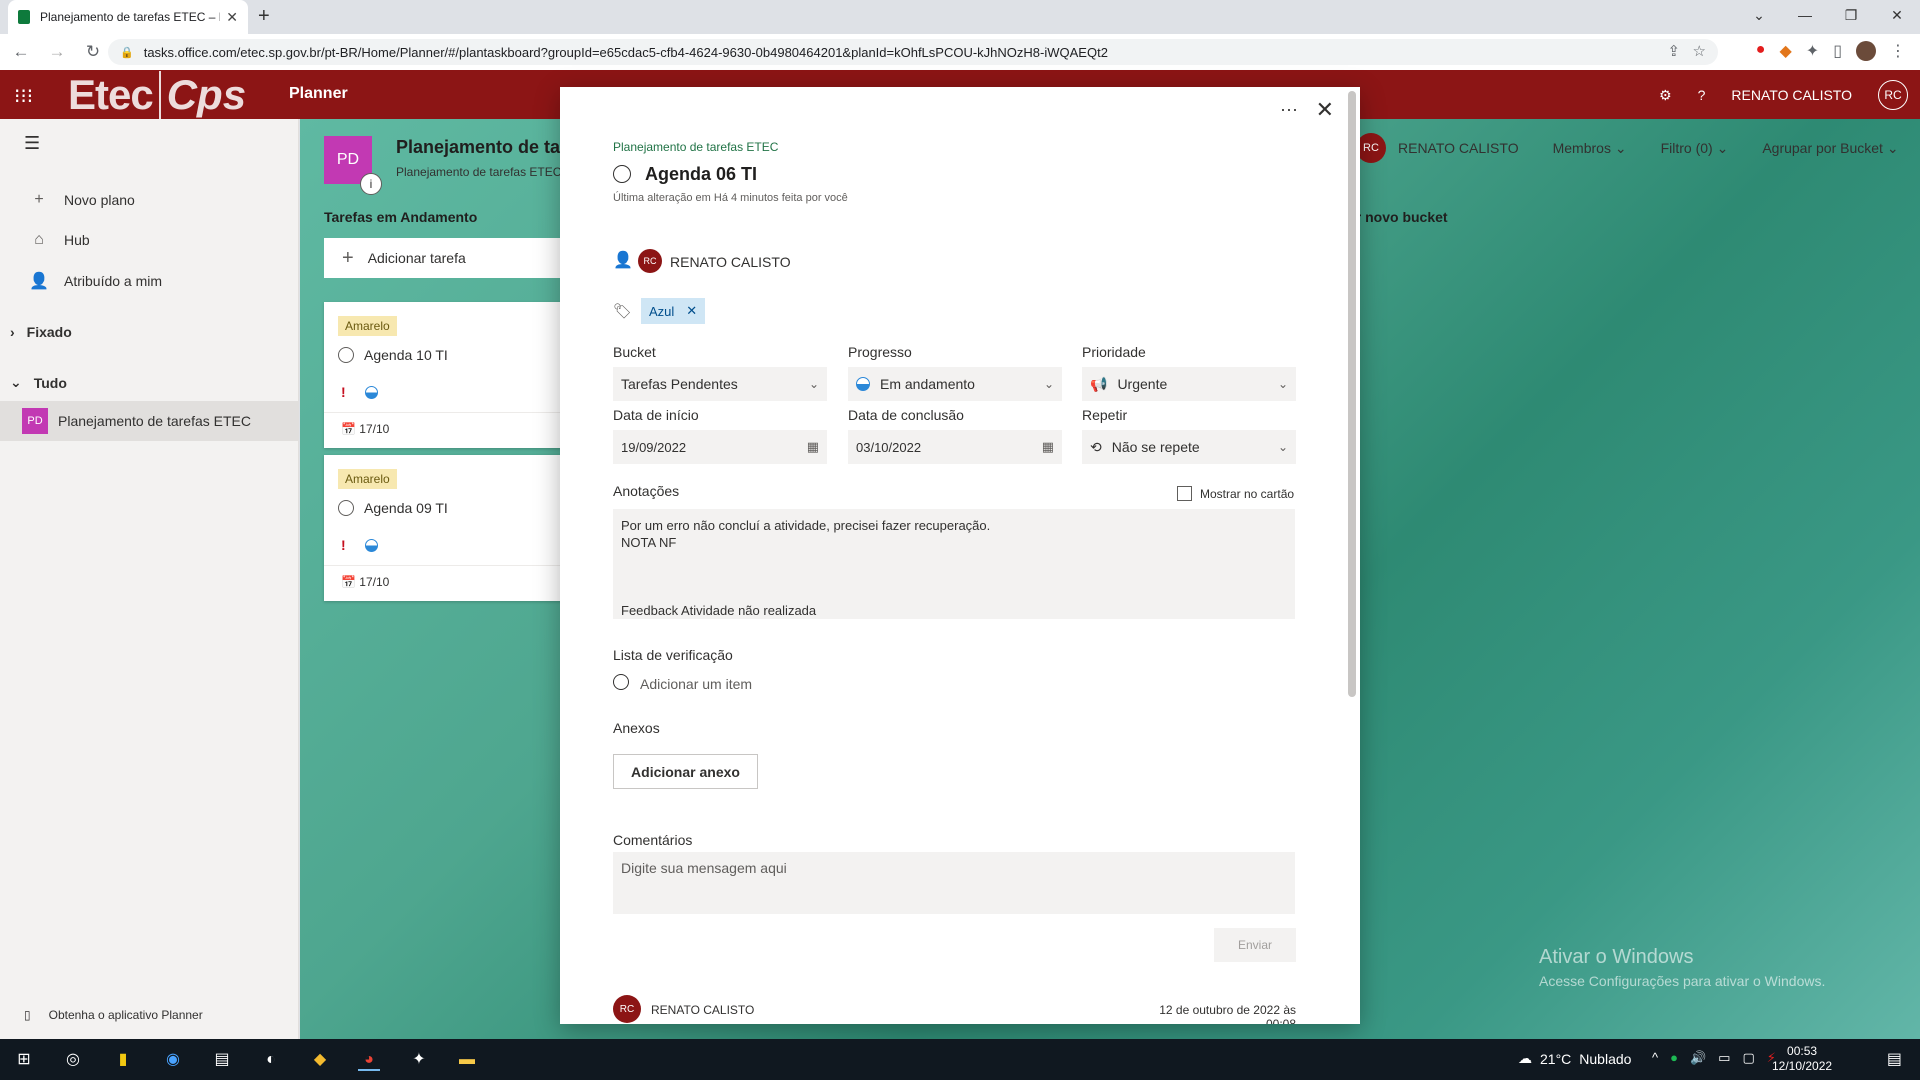 This screenshot has height=1080, width=1920. Describe the element at coordinates (400, 217) in the screenshot. I see `bucket-name: Tarefas em Andamento` at that location.